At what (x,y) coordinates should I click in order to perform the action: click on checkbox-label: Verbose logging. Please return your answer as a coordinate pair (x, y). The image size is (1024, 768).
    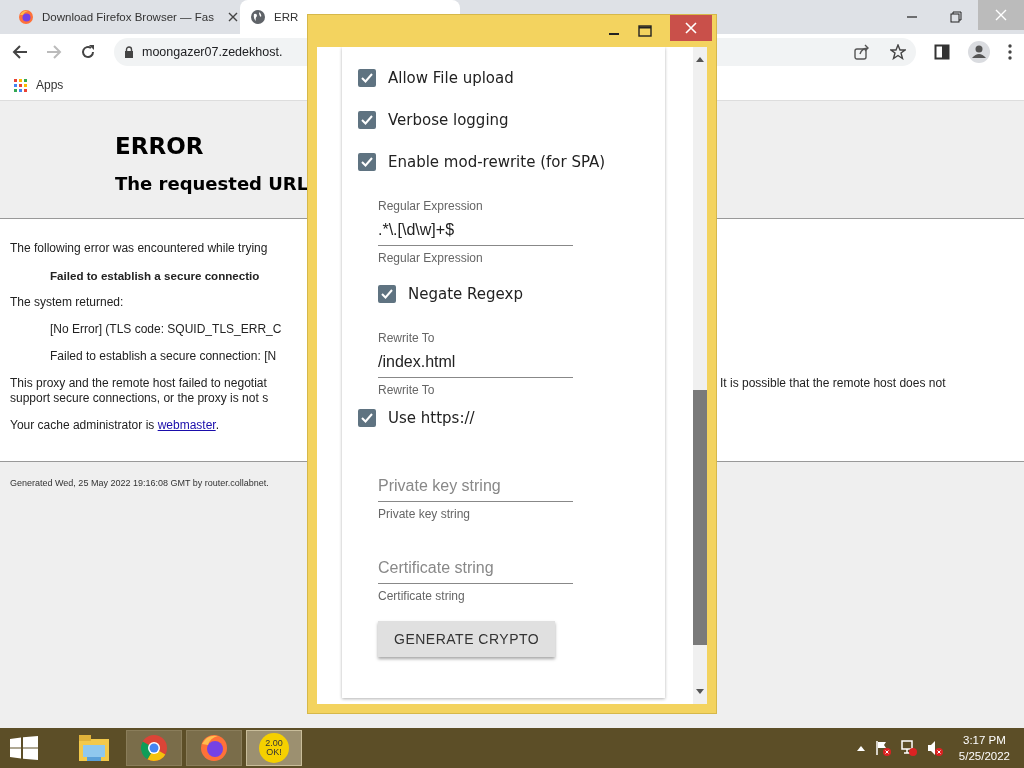
    Looking at the image, I should click on (448, 120).